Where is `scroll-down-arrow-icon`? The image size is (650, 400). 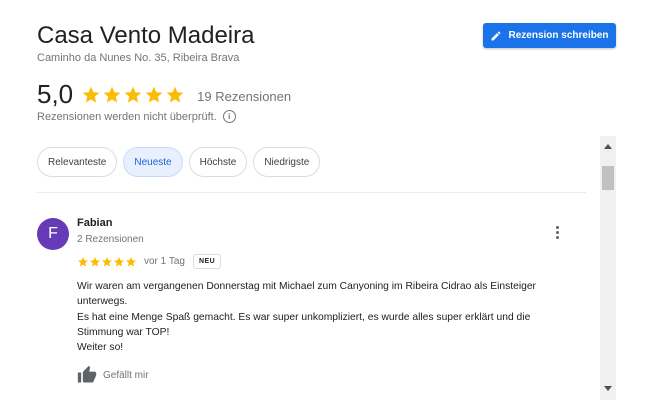
scroll-down-arrow-icon is located at coordinates (608, 388).